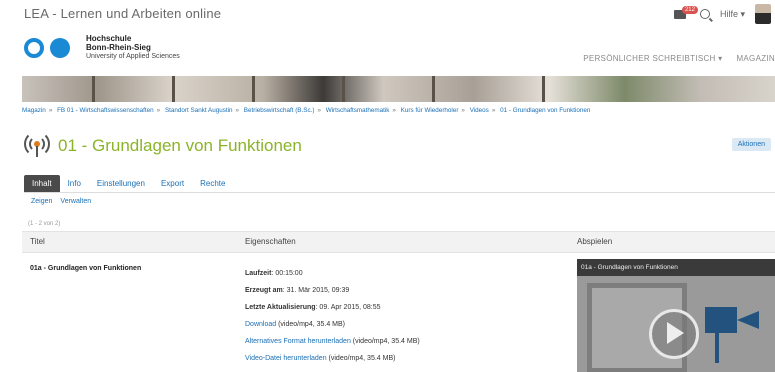 The image size is (775, 372). Describe the element at coordinates (311, 324) in the screenshot. I see `download-info: (video/mp4, 35.4 MB)` at that location.